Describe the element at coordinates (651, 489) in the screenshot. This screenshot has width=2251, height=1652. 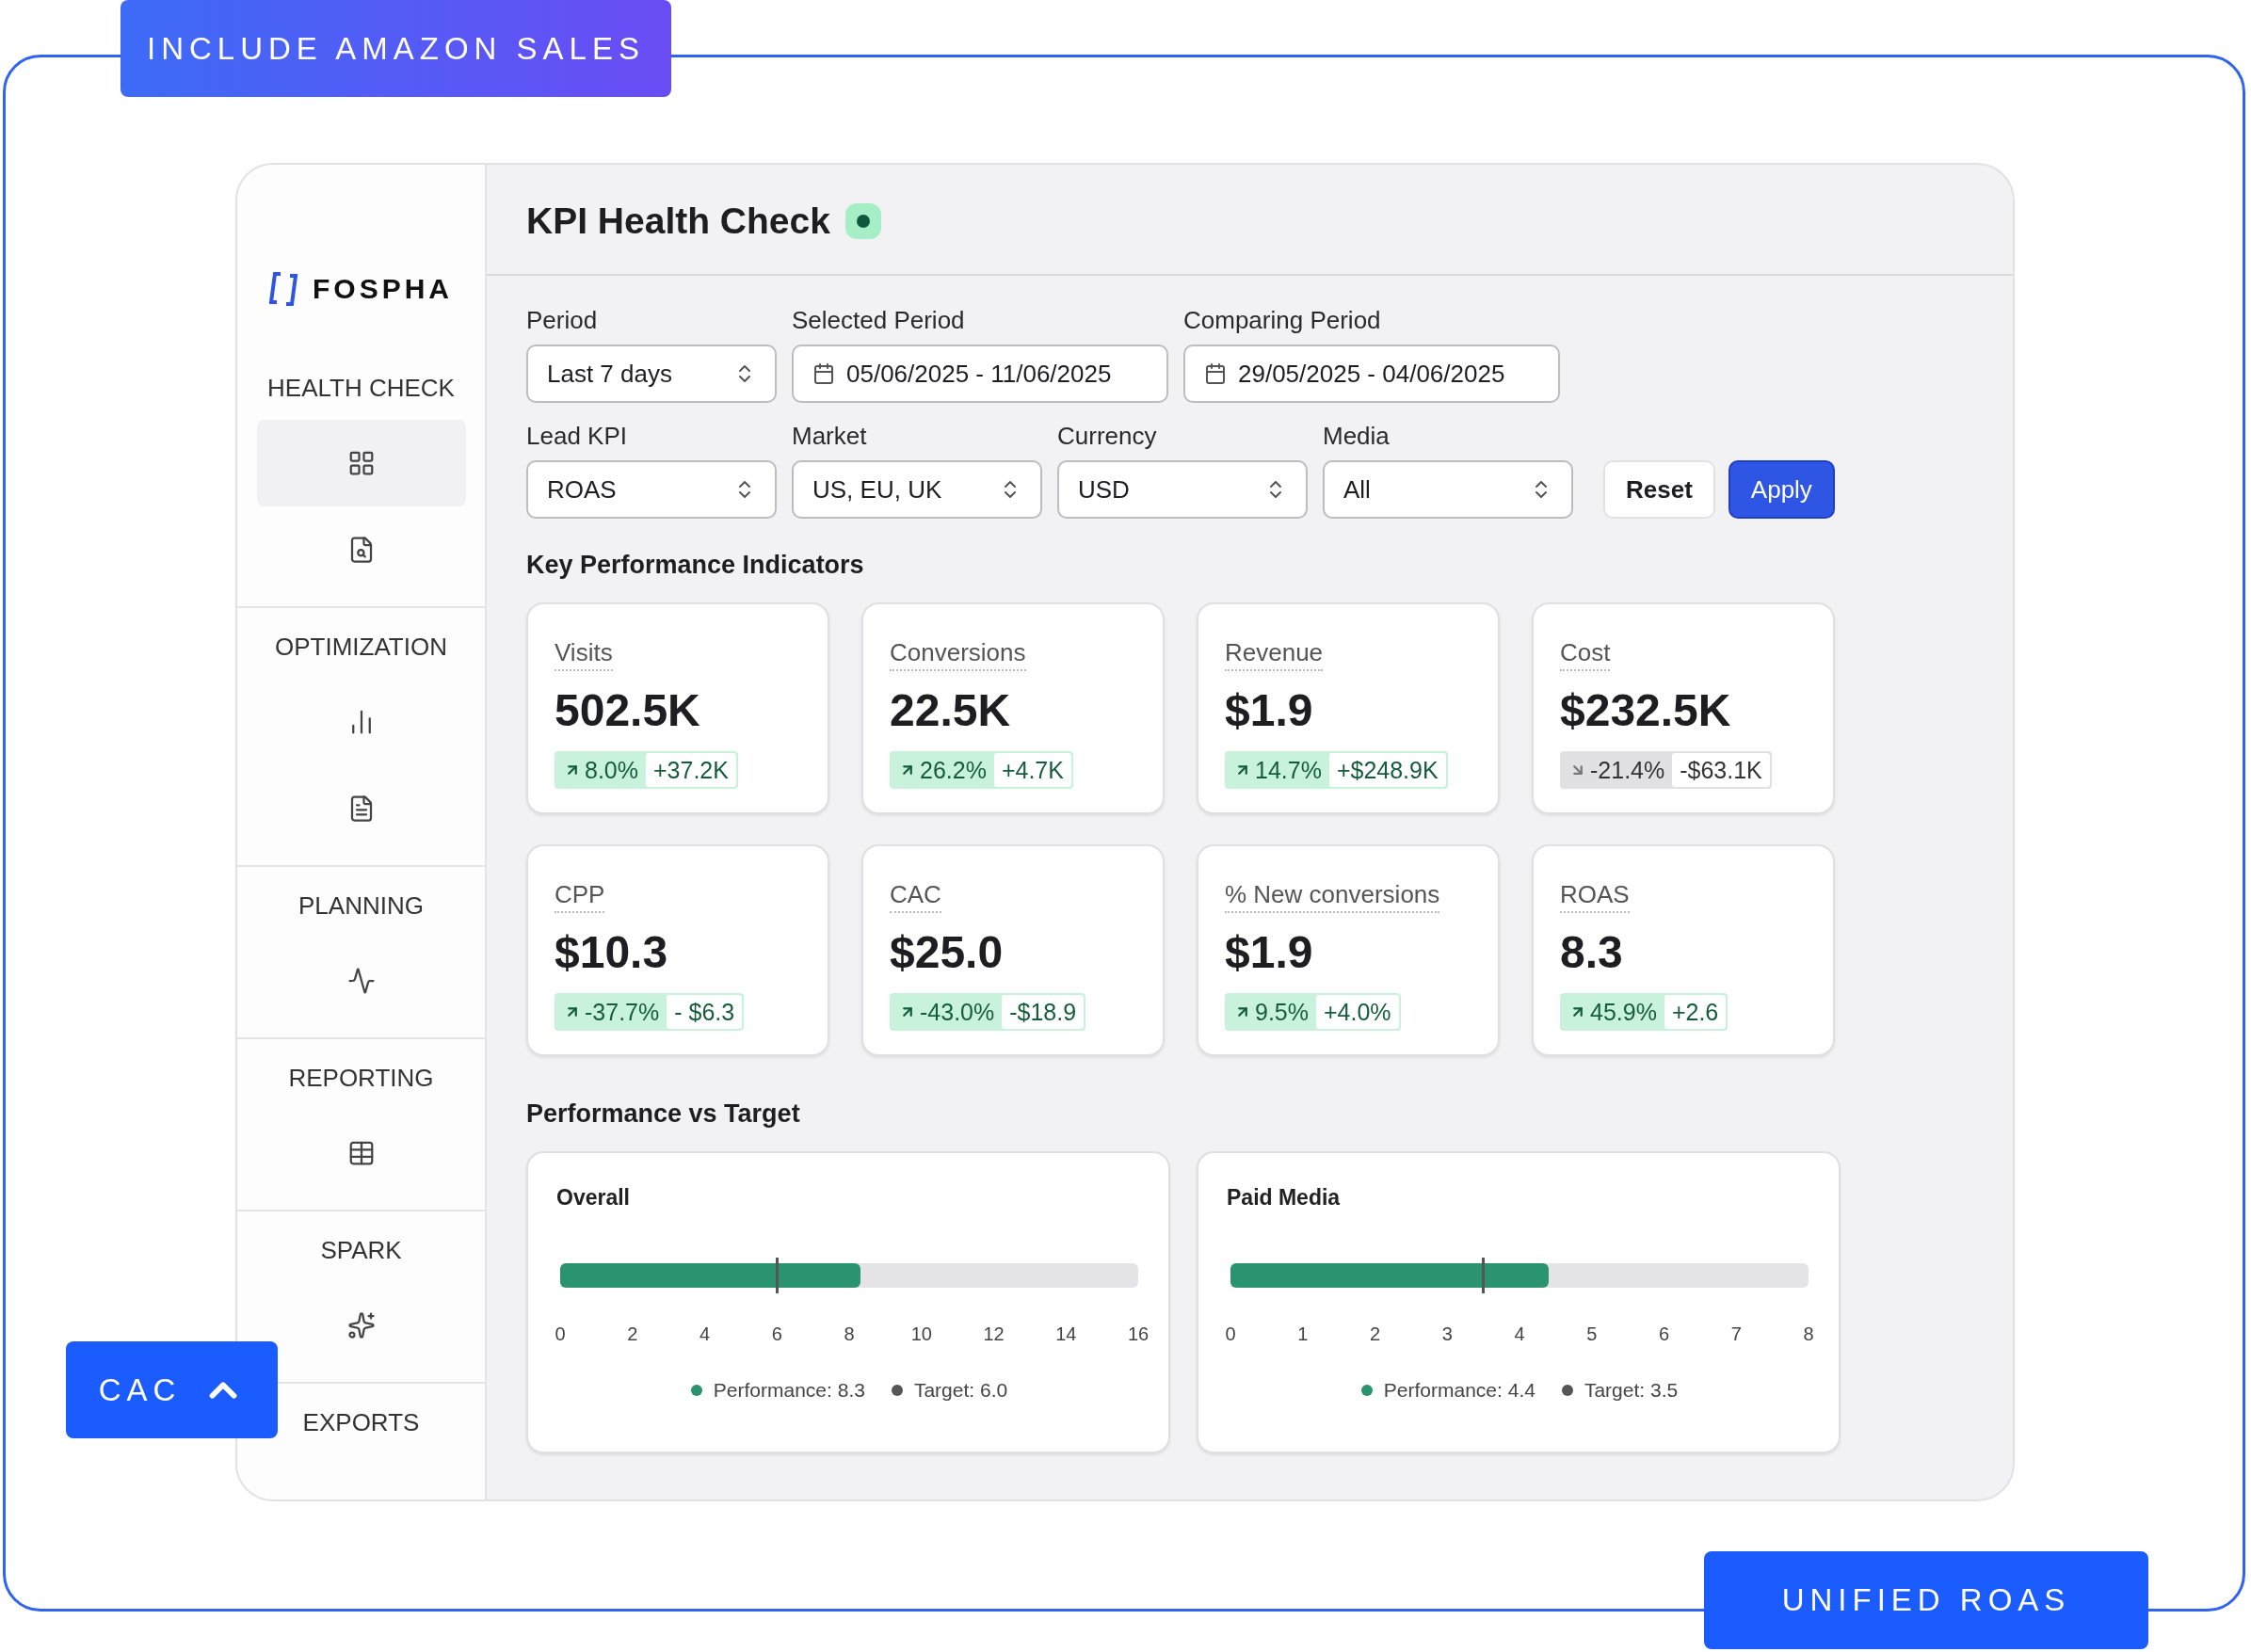
I see `select-field: ROAS` at that location.